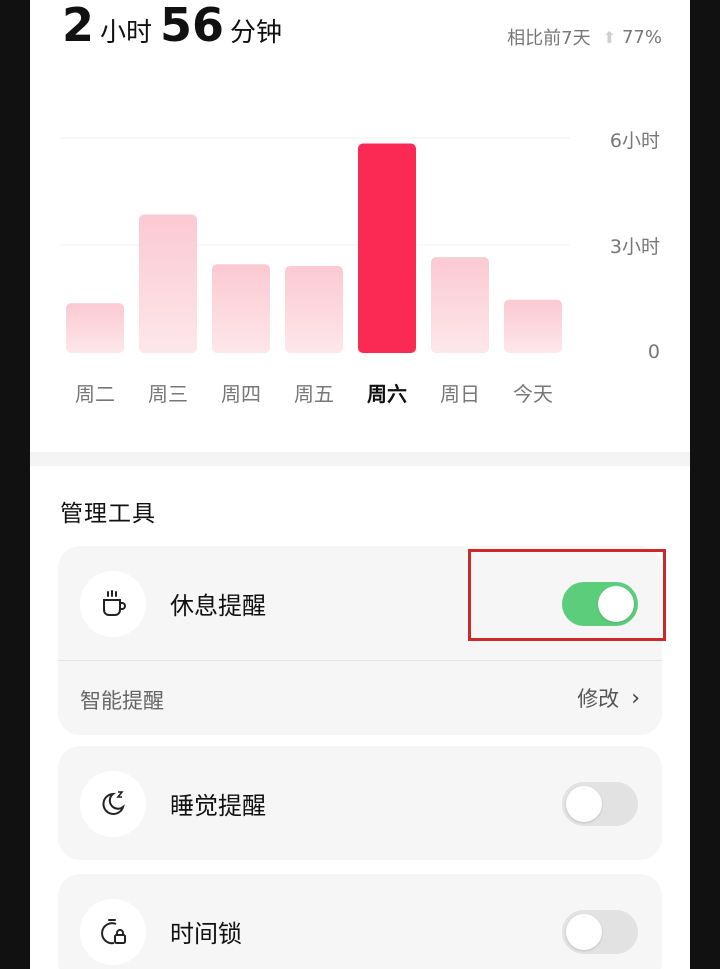  I want to click on modify-link: 修改 ›, so click(608, 698).